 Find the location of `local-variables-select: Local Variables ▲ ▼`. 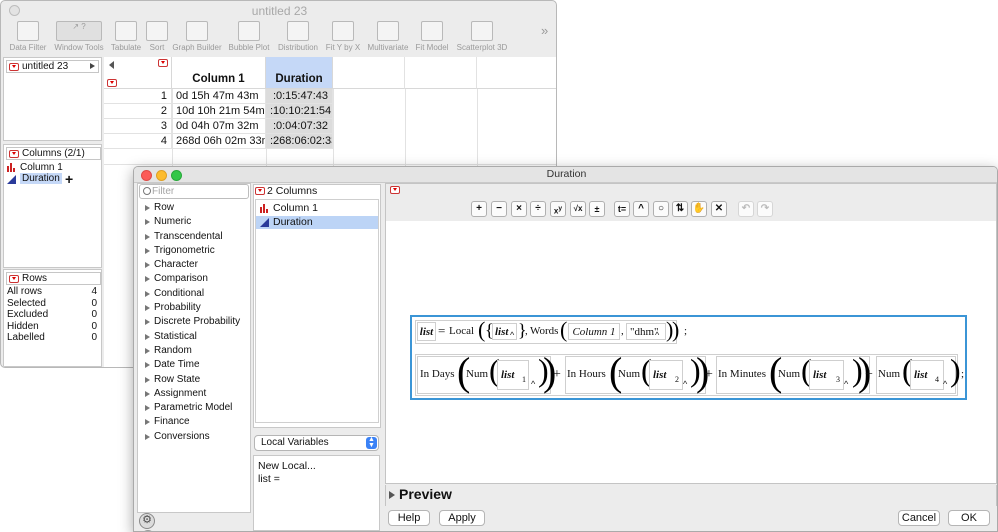

local-variables-select: Local Variables ▲ ▼ is located at coordinates (316, 443).